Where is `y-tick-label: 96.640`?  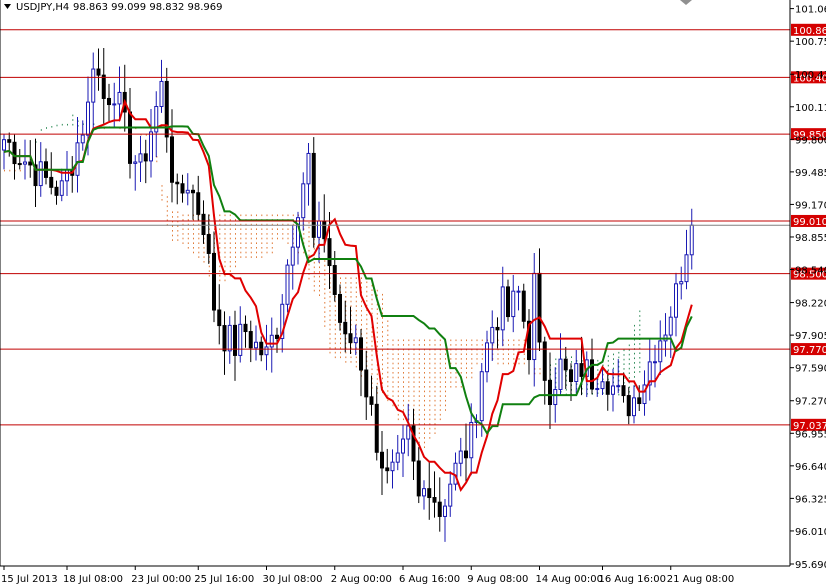
y-tick-label: 96.640 is located at coordinates (810, 467).